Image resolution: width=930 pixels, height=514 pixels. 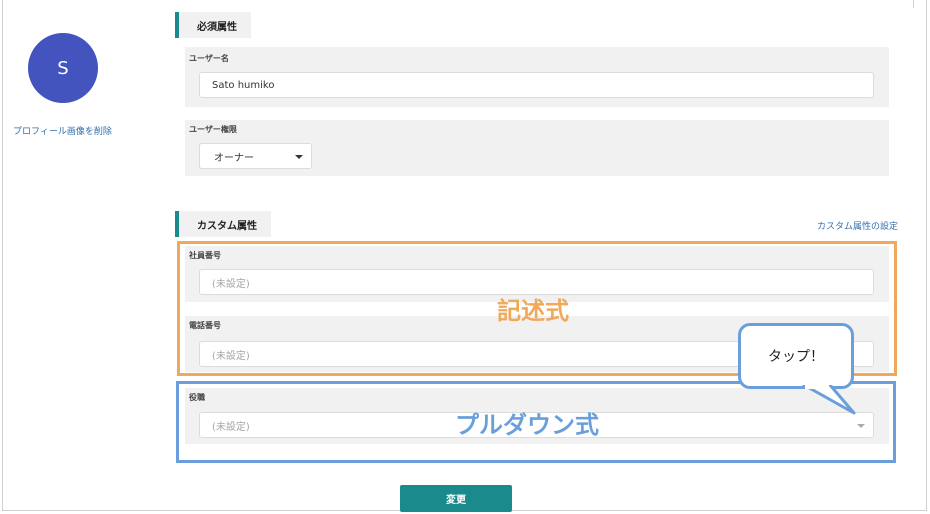 What do you see at coordinates (913, 4) in the screenshot?
I see `corner-divider` at bounding box center [913, 4].